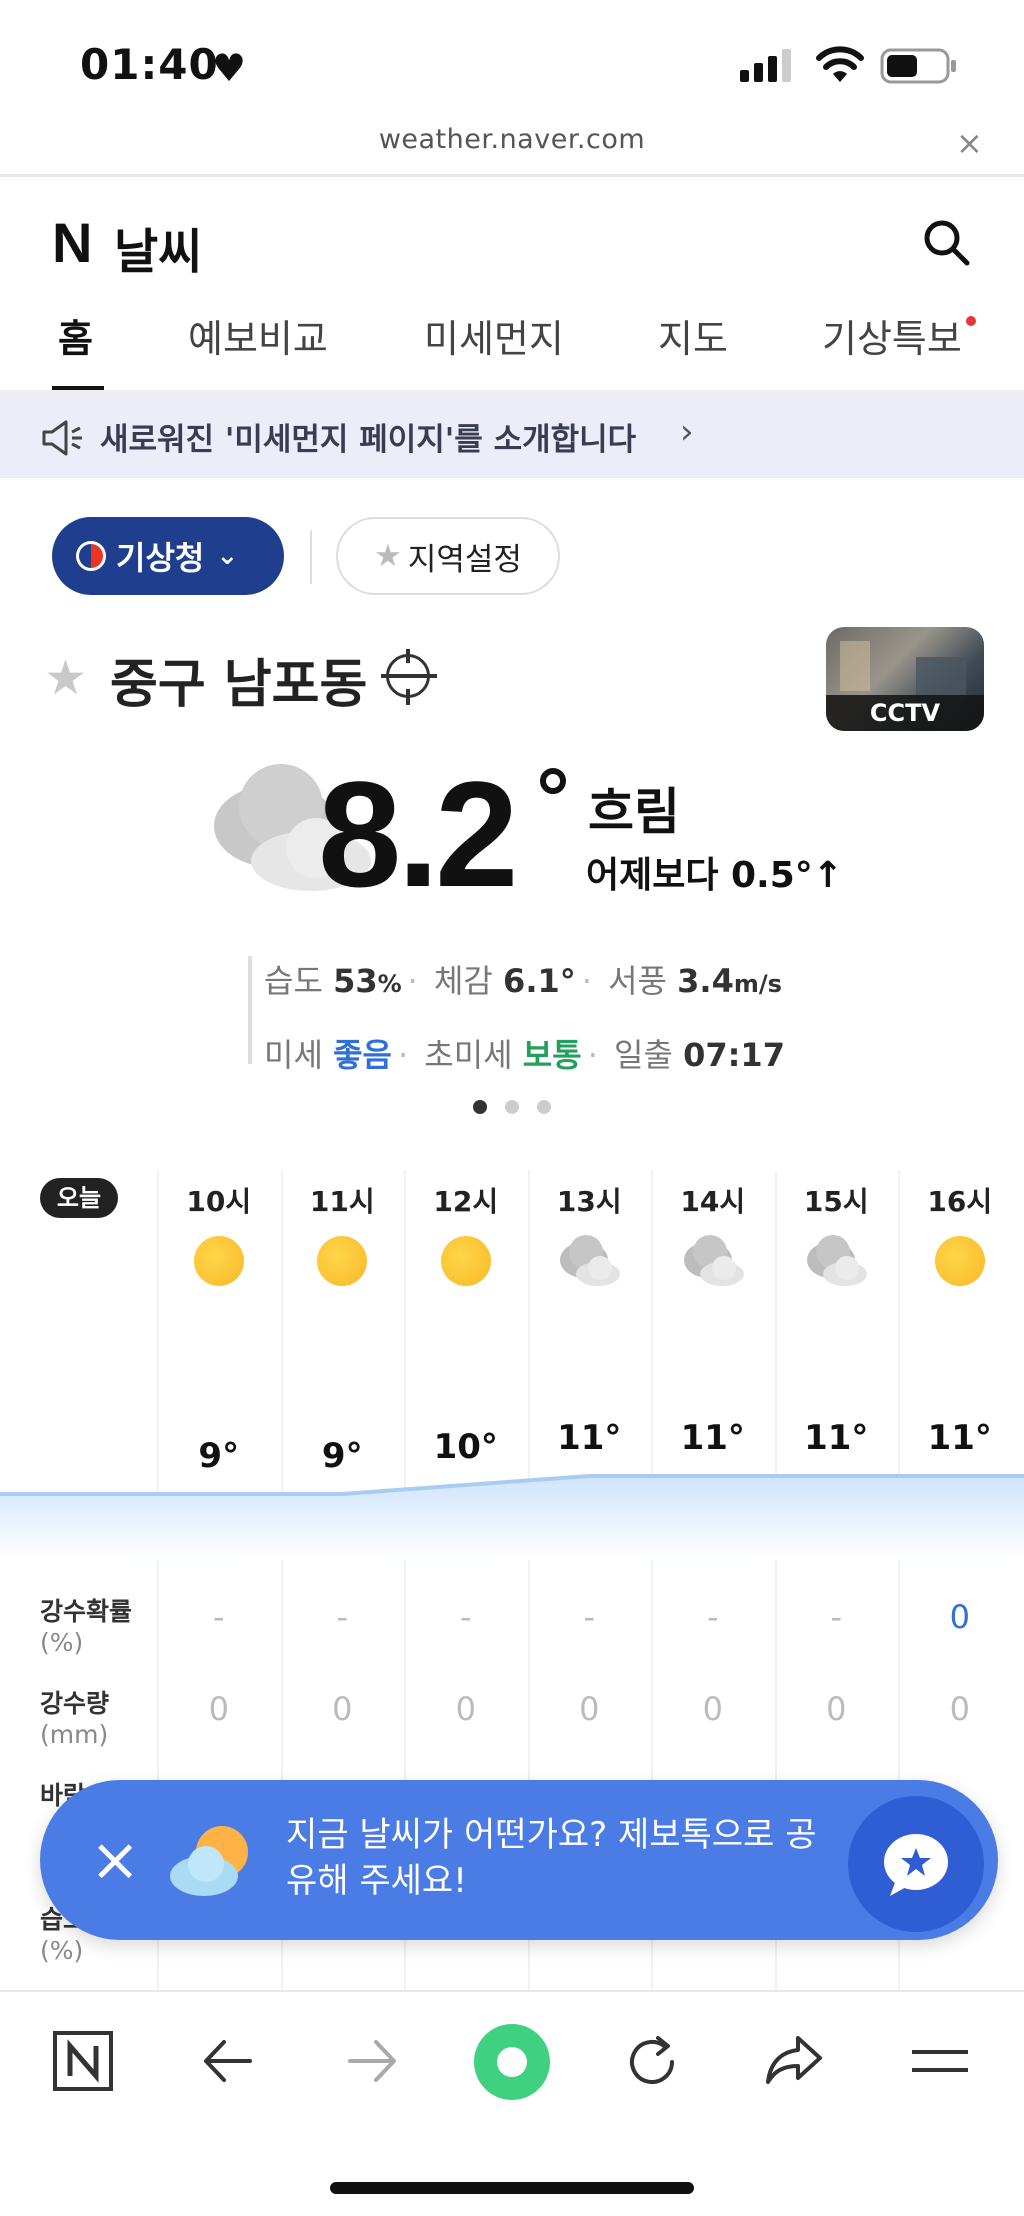 Image resolution: width=1024 pixels, height=2216 pixels. I want to click on wind-label: 서풍, so click(637, 981).